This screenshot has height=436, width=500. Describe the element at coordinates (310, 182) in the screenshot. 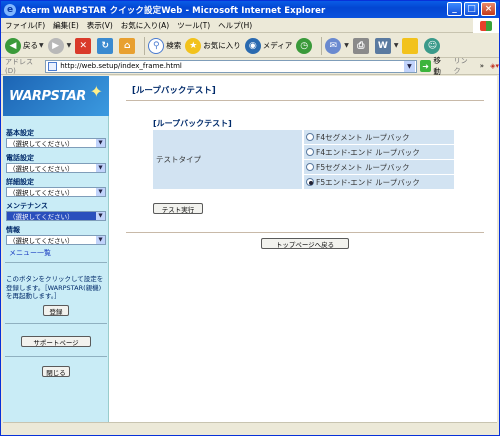

I see `radio-button-selected` at that location.